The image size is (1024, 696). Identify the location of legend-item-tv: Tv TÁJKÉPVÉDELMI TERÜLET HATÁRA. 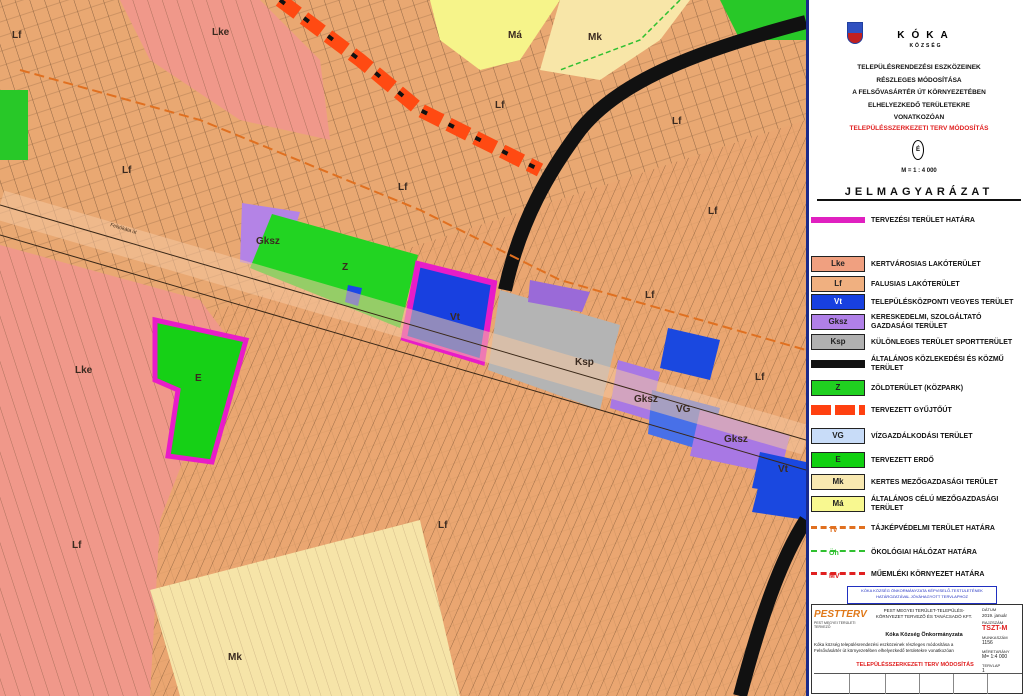
(916, 528).